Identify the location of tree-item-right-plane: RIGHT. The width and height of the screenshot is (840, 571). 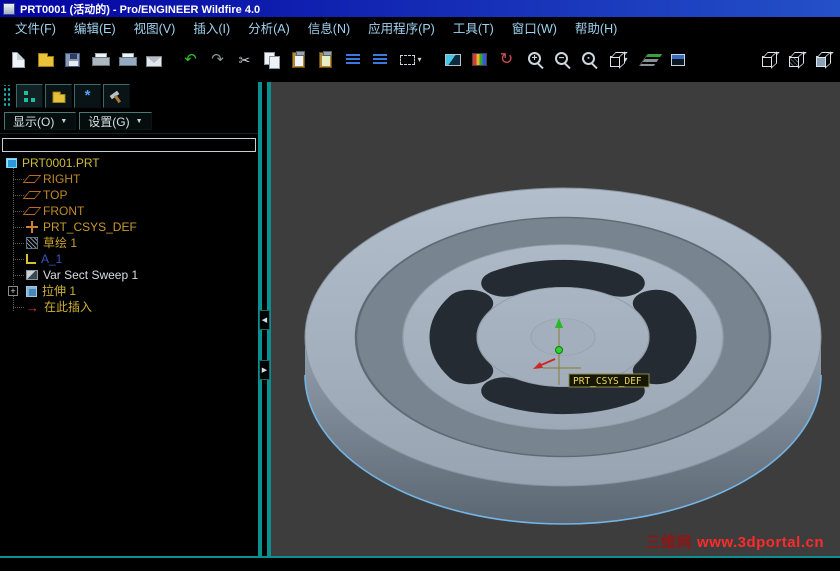
(135, 179).